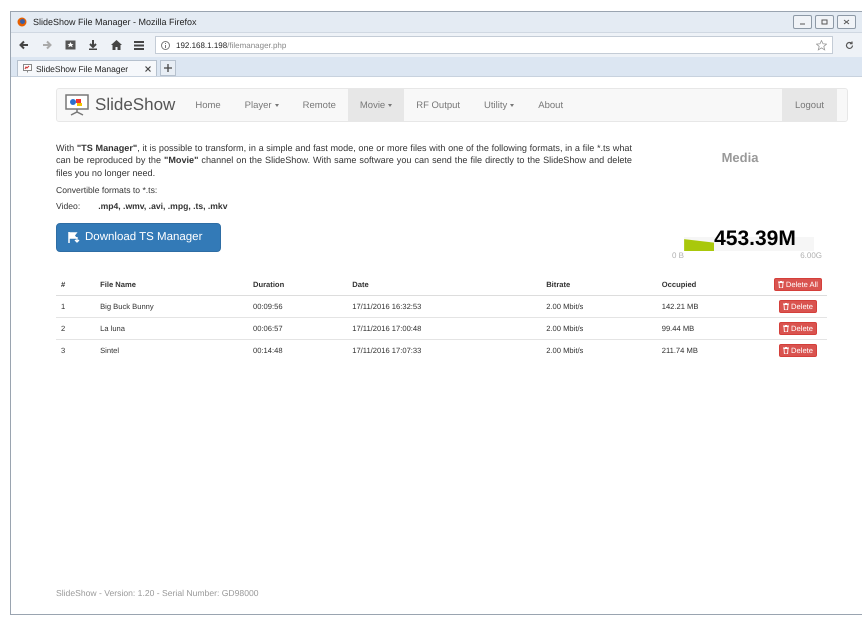  Describe the element at coordinates (107, 189) in the screenshot. I see `formats-label: Convertible formats to *.ts:` at that location.